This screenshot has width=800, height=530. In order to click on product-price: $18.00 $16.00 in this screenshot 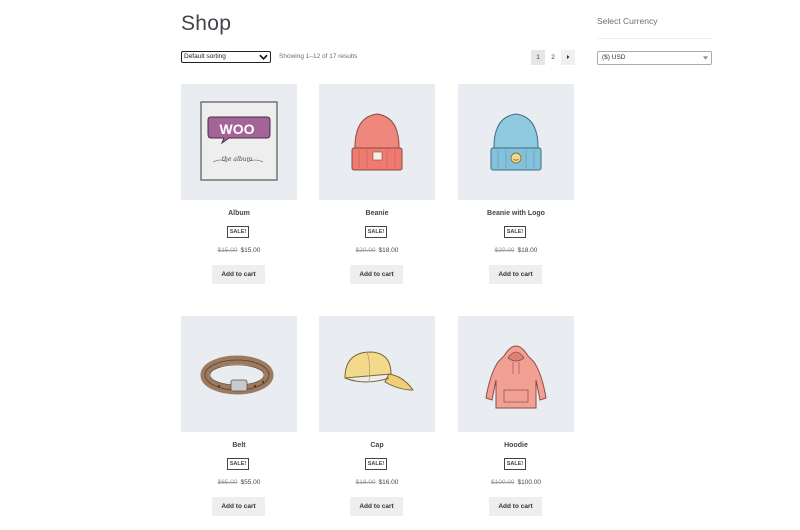, I will do `click(377, 482)`.